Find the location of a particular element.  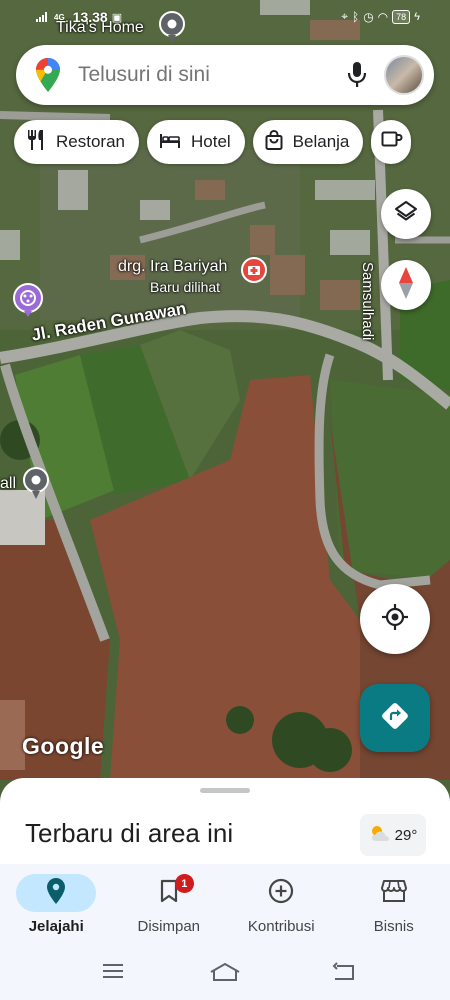

shopping-bag-icon is located at coordinates (274, 142).